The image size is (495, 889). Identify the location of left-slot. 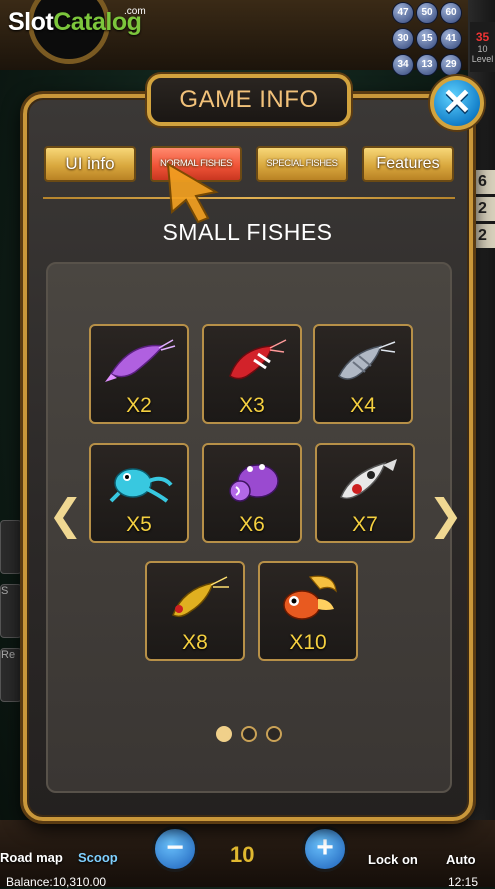
(11, 547).